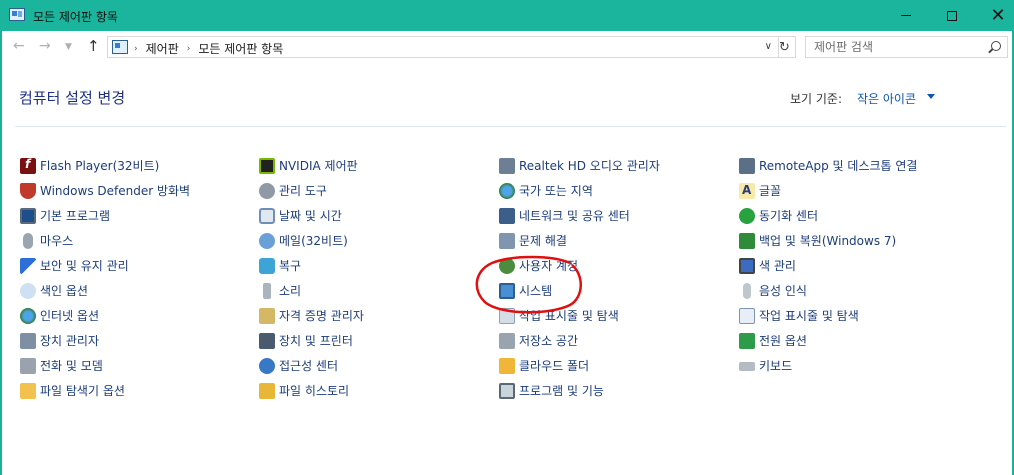 The width and height of the screenshot is (1014, 475). I want to click on view-by-dropdown: 작은 아이콘, so click(886, 98).